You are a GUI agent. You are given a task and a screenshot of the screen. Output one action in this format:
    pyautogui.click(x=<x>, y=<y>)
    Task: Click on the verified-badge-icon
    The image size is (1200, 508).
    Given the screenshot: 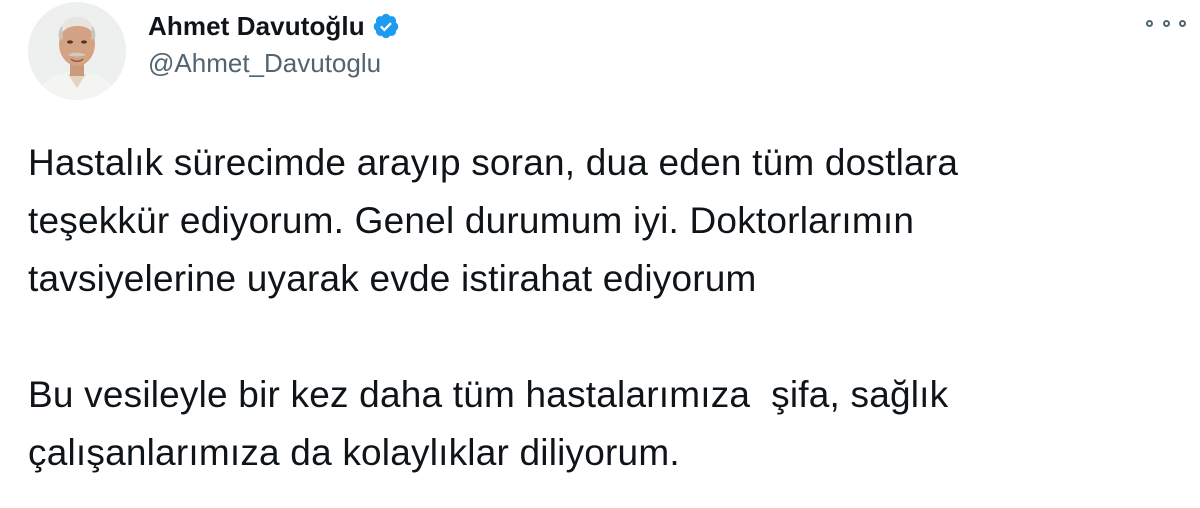 What is the action you would take?
    pyautogui.click(x=386, y=26)
    